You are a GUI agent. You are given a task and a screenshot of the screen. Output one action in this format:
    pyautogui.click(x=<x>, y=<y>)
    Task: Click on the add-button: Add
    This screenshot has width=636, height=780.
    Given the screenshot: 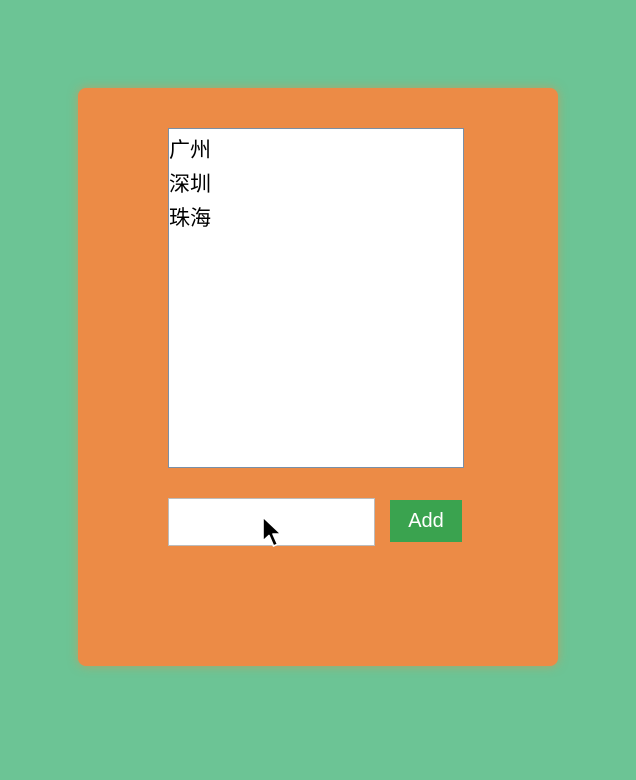 What is the action you would take?
    pyautogui.click(x=426, y=521)
    